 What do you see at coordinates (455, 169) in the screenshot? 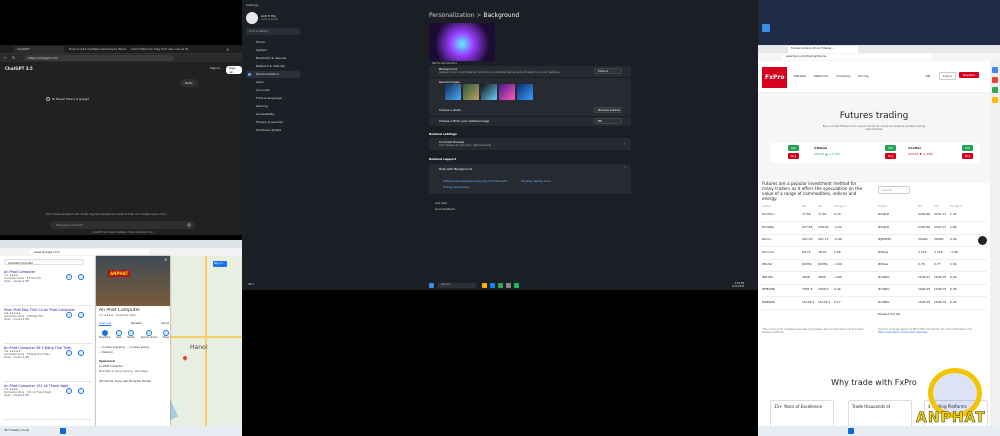
I see `help-heading: Help with Background` at bounding box center [455, 169].